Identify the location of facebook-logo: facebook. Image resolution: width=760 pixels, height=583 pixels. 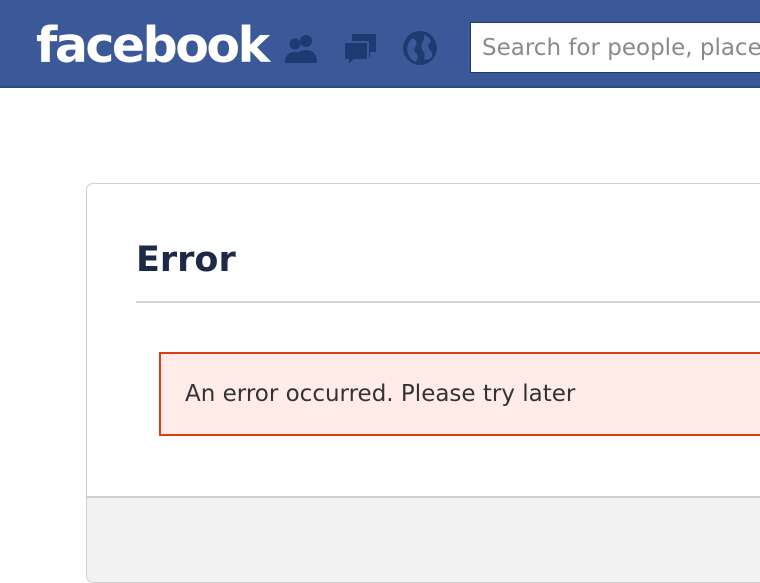
(153, 46).